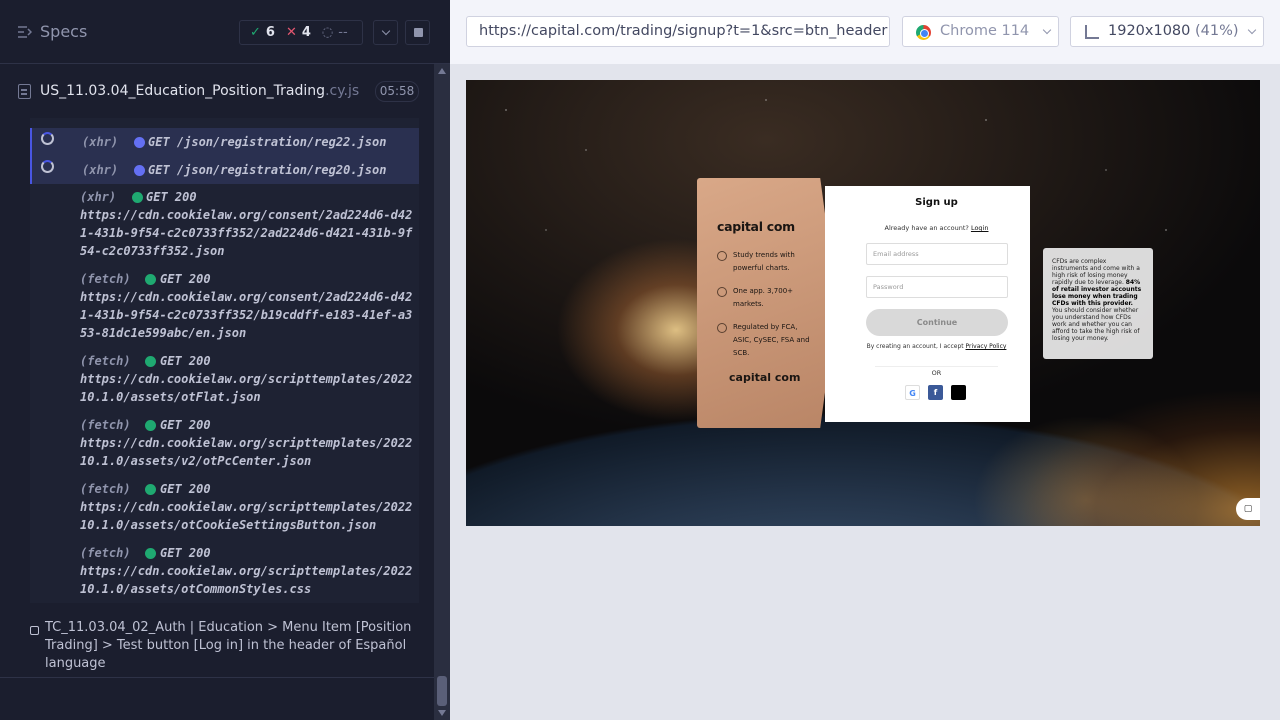 The width and height of the screenshot is (1280, 720). Describe the element at coordinates (397, 91) in the screenshot. I see `spec-duration: 05:58` at that location.